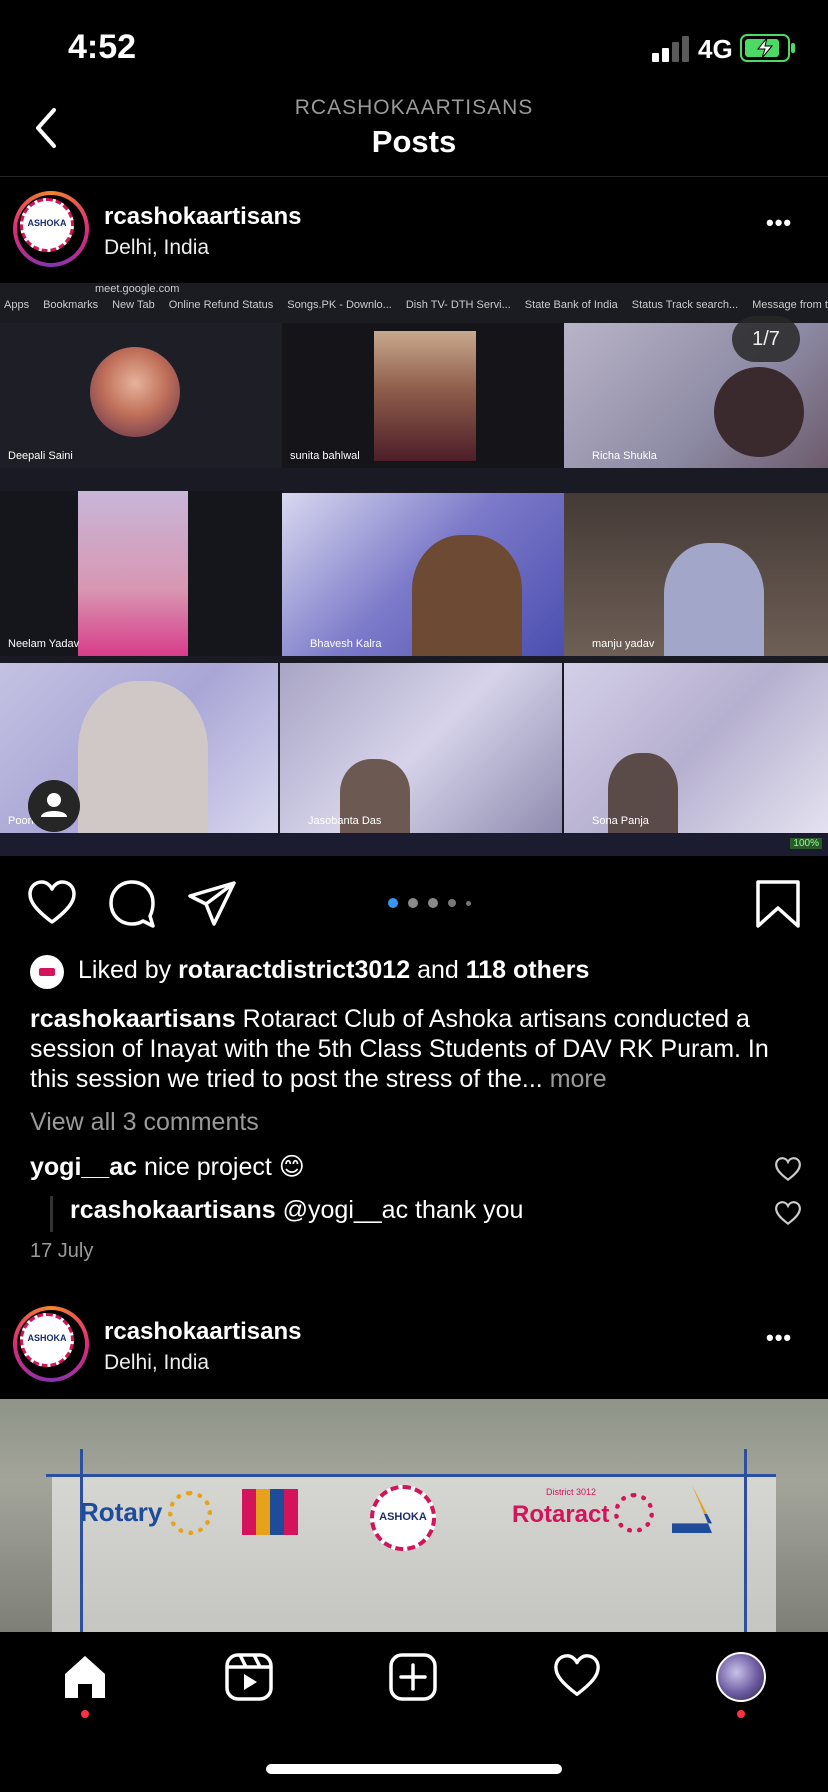  What do you see at coordinates (766, 339) in the screenshot?
I see `image-counter: 1/7` at bounding box center [766, 339].